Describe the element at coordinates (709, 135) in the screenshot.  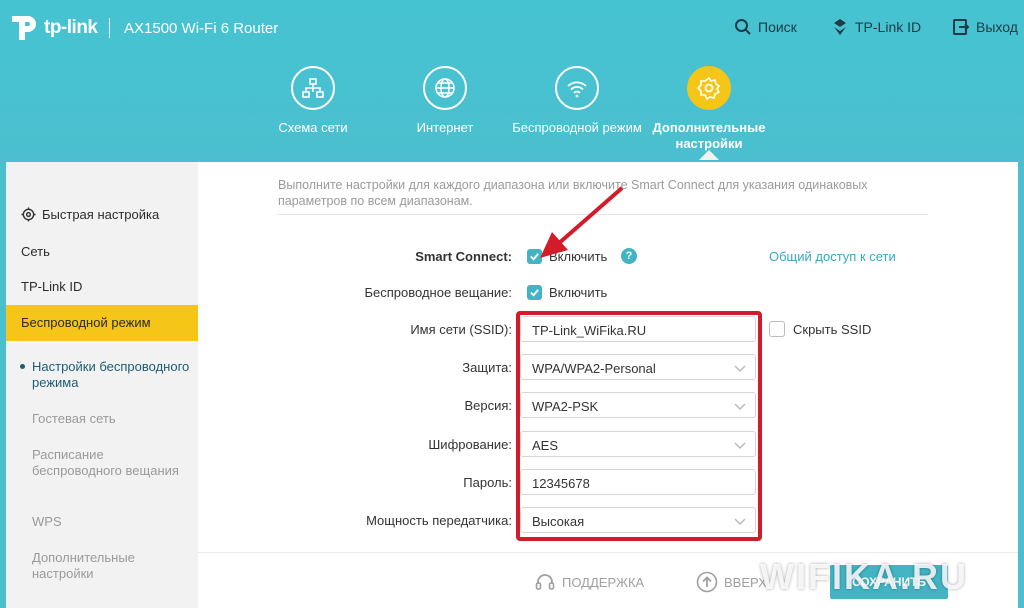
I see `nav-advanced-label: Дополнительные настройки` at that location.